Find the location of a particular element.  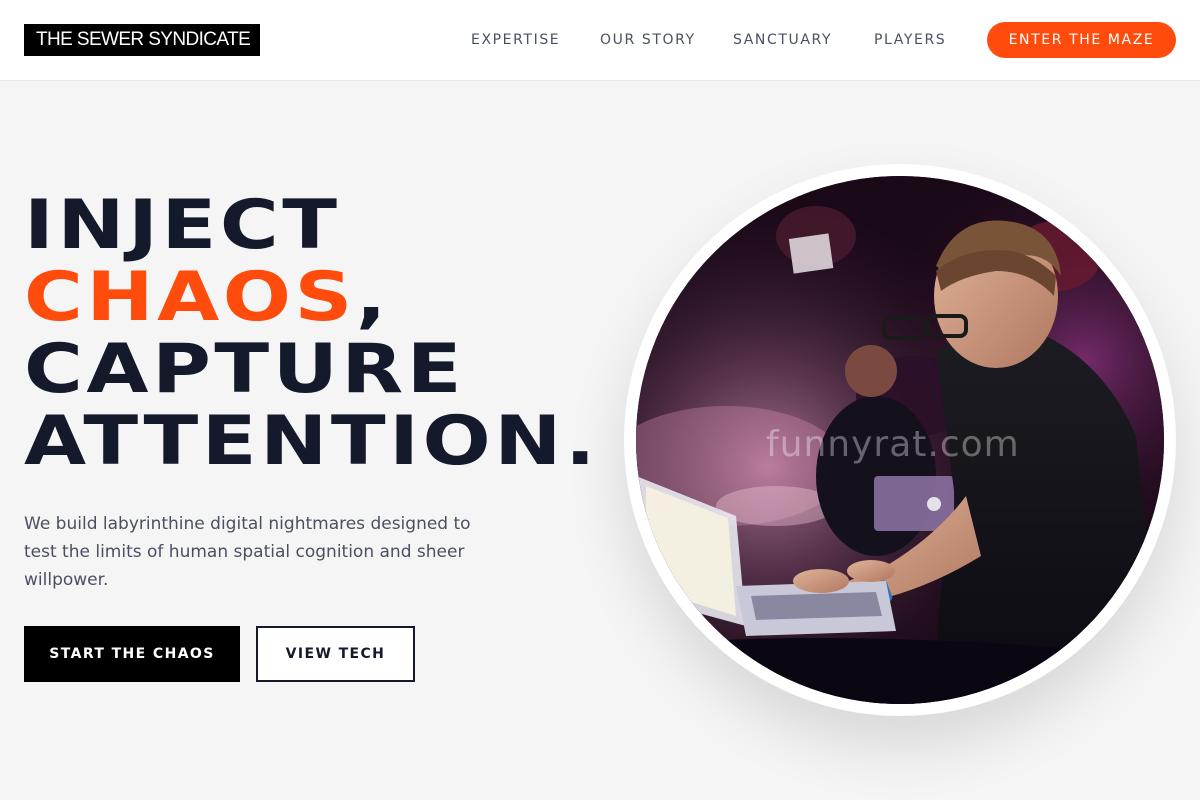

nav-link-expertise: EXPERTISE is located at coordinates (515, 40).